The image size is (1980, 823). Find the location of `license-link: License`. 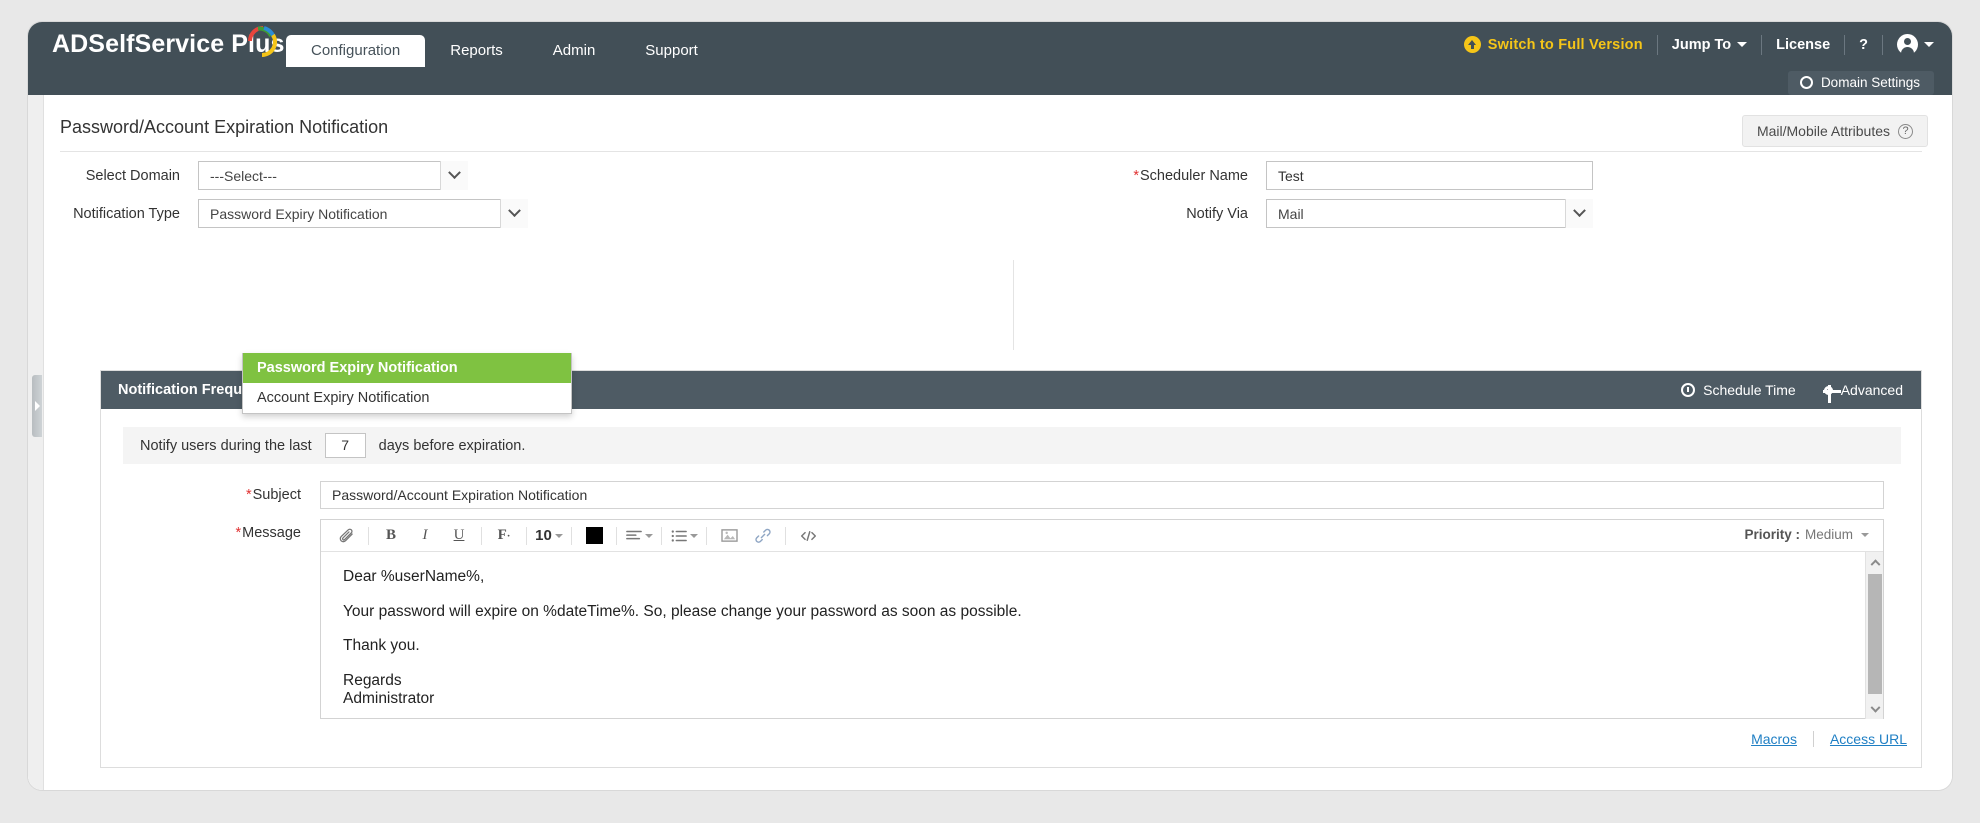

license-link: License is located at coordinates (1803, 45).